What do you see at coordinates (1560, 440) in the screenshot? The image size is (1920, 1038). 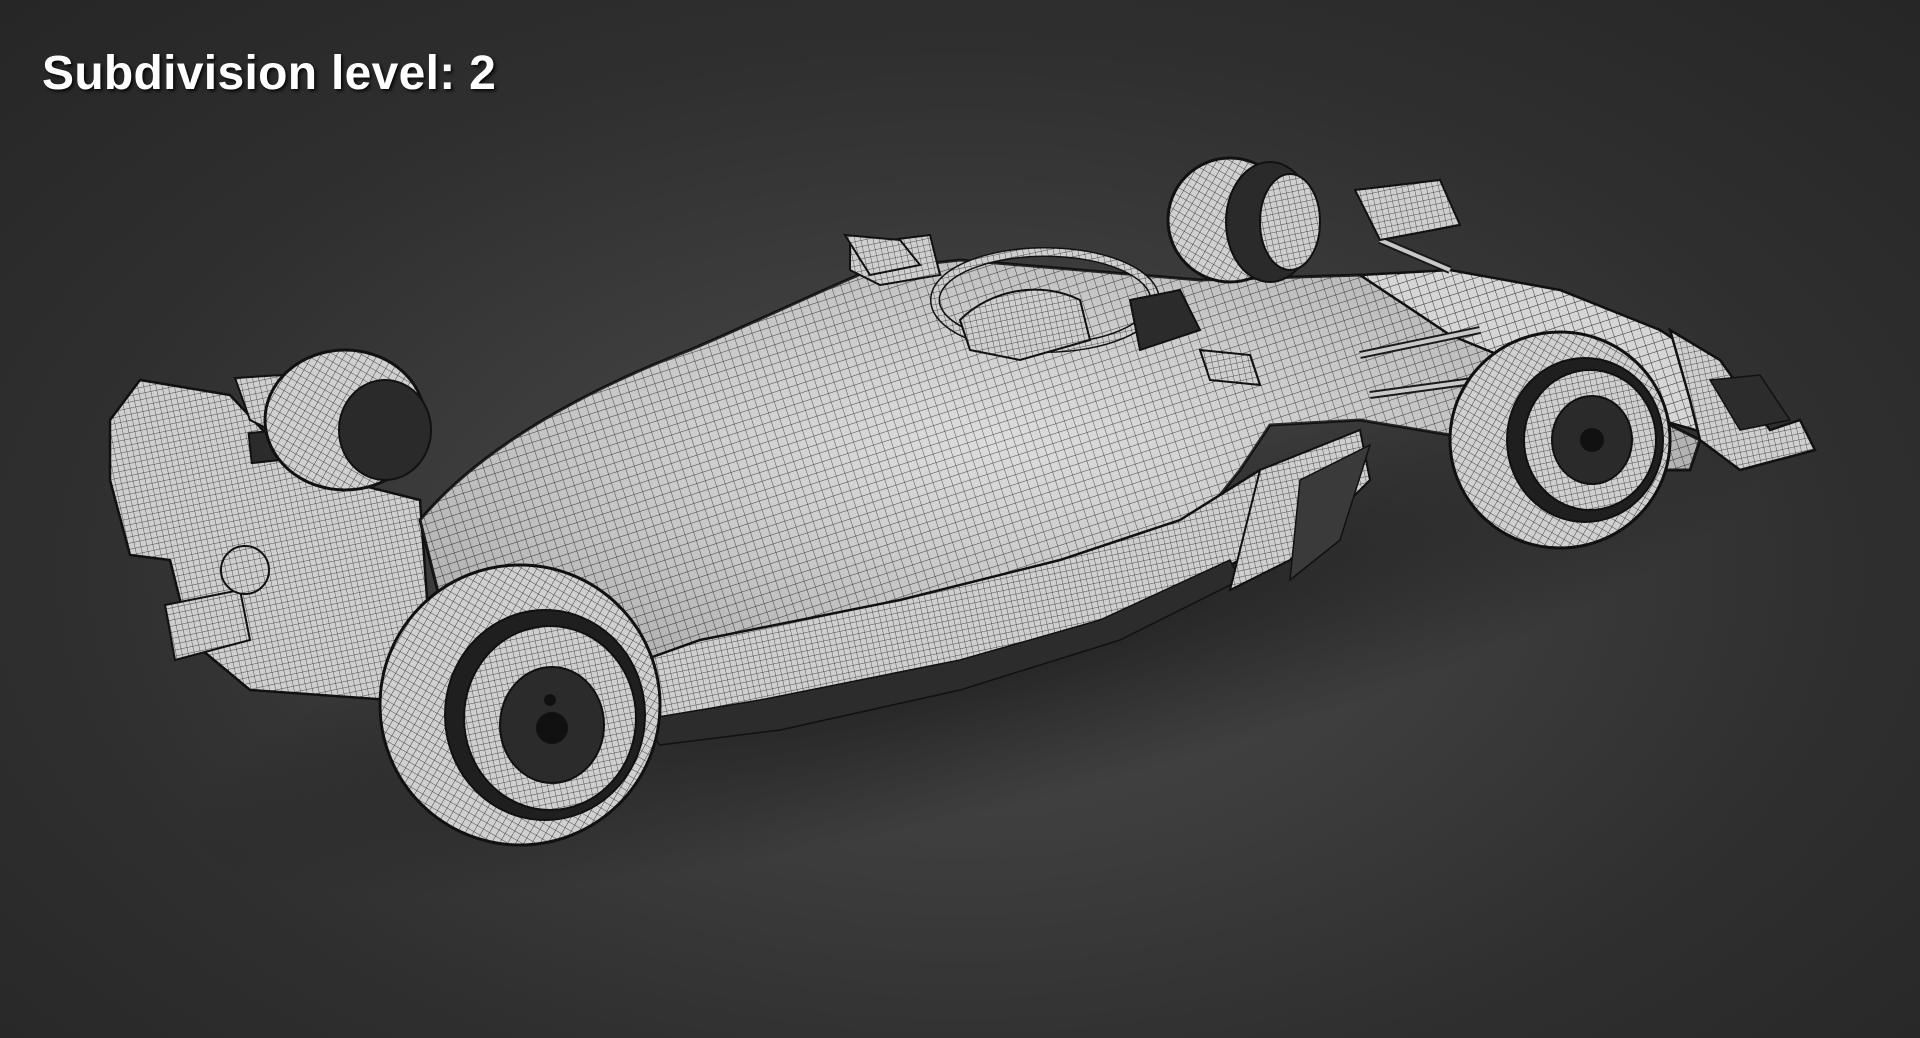 I see `wheel-front-near` at bounding box center [1560, 440].